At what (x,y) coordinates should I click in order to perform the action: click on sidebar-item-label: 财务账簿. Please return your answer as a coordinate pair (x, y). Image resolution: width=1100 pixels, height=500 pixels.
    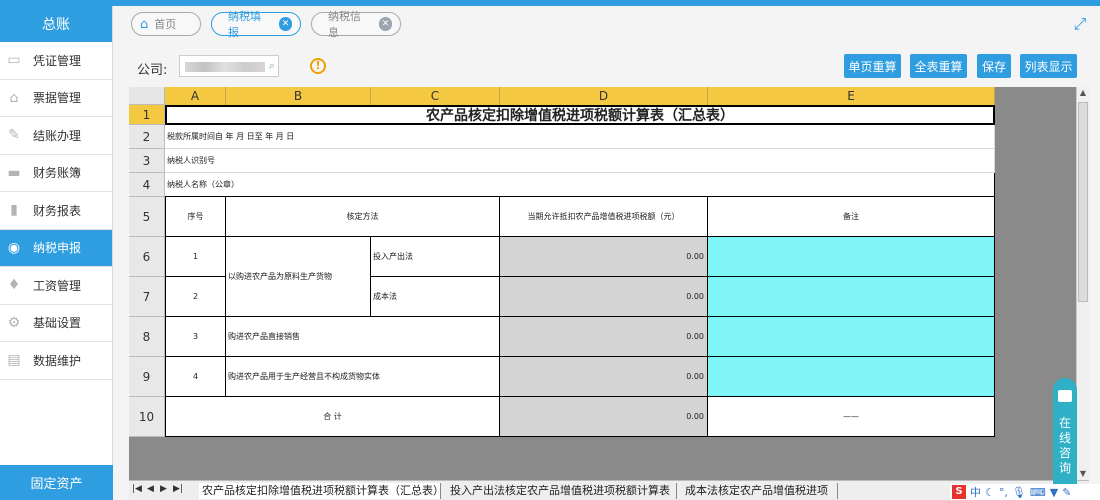
    Looking at the image, I should click on (57, 173).